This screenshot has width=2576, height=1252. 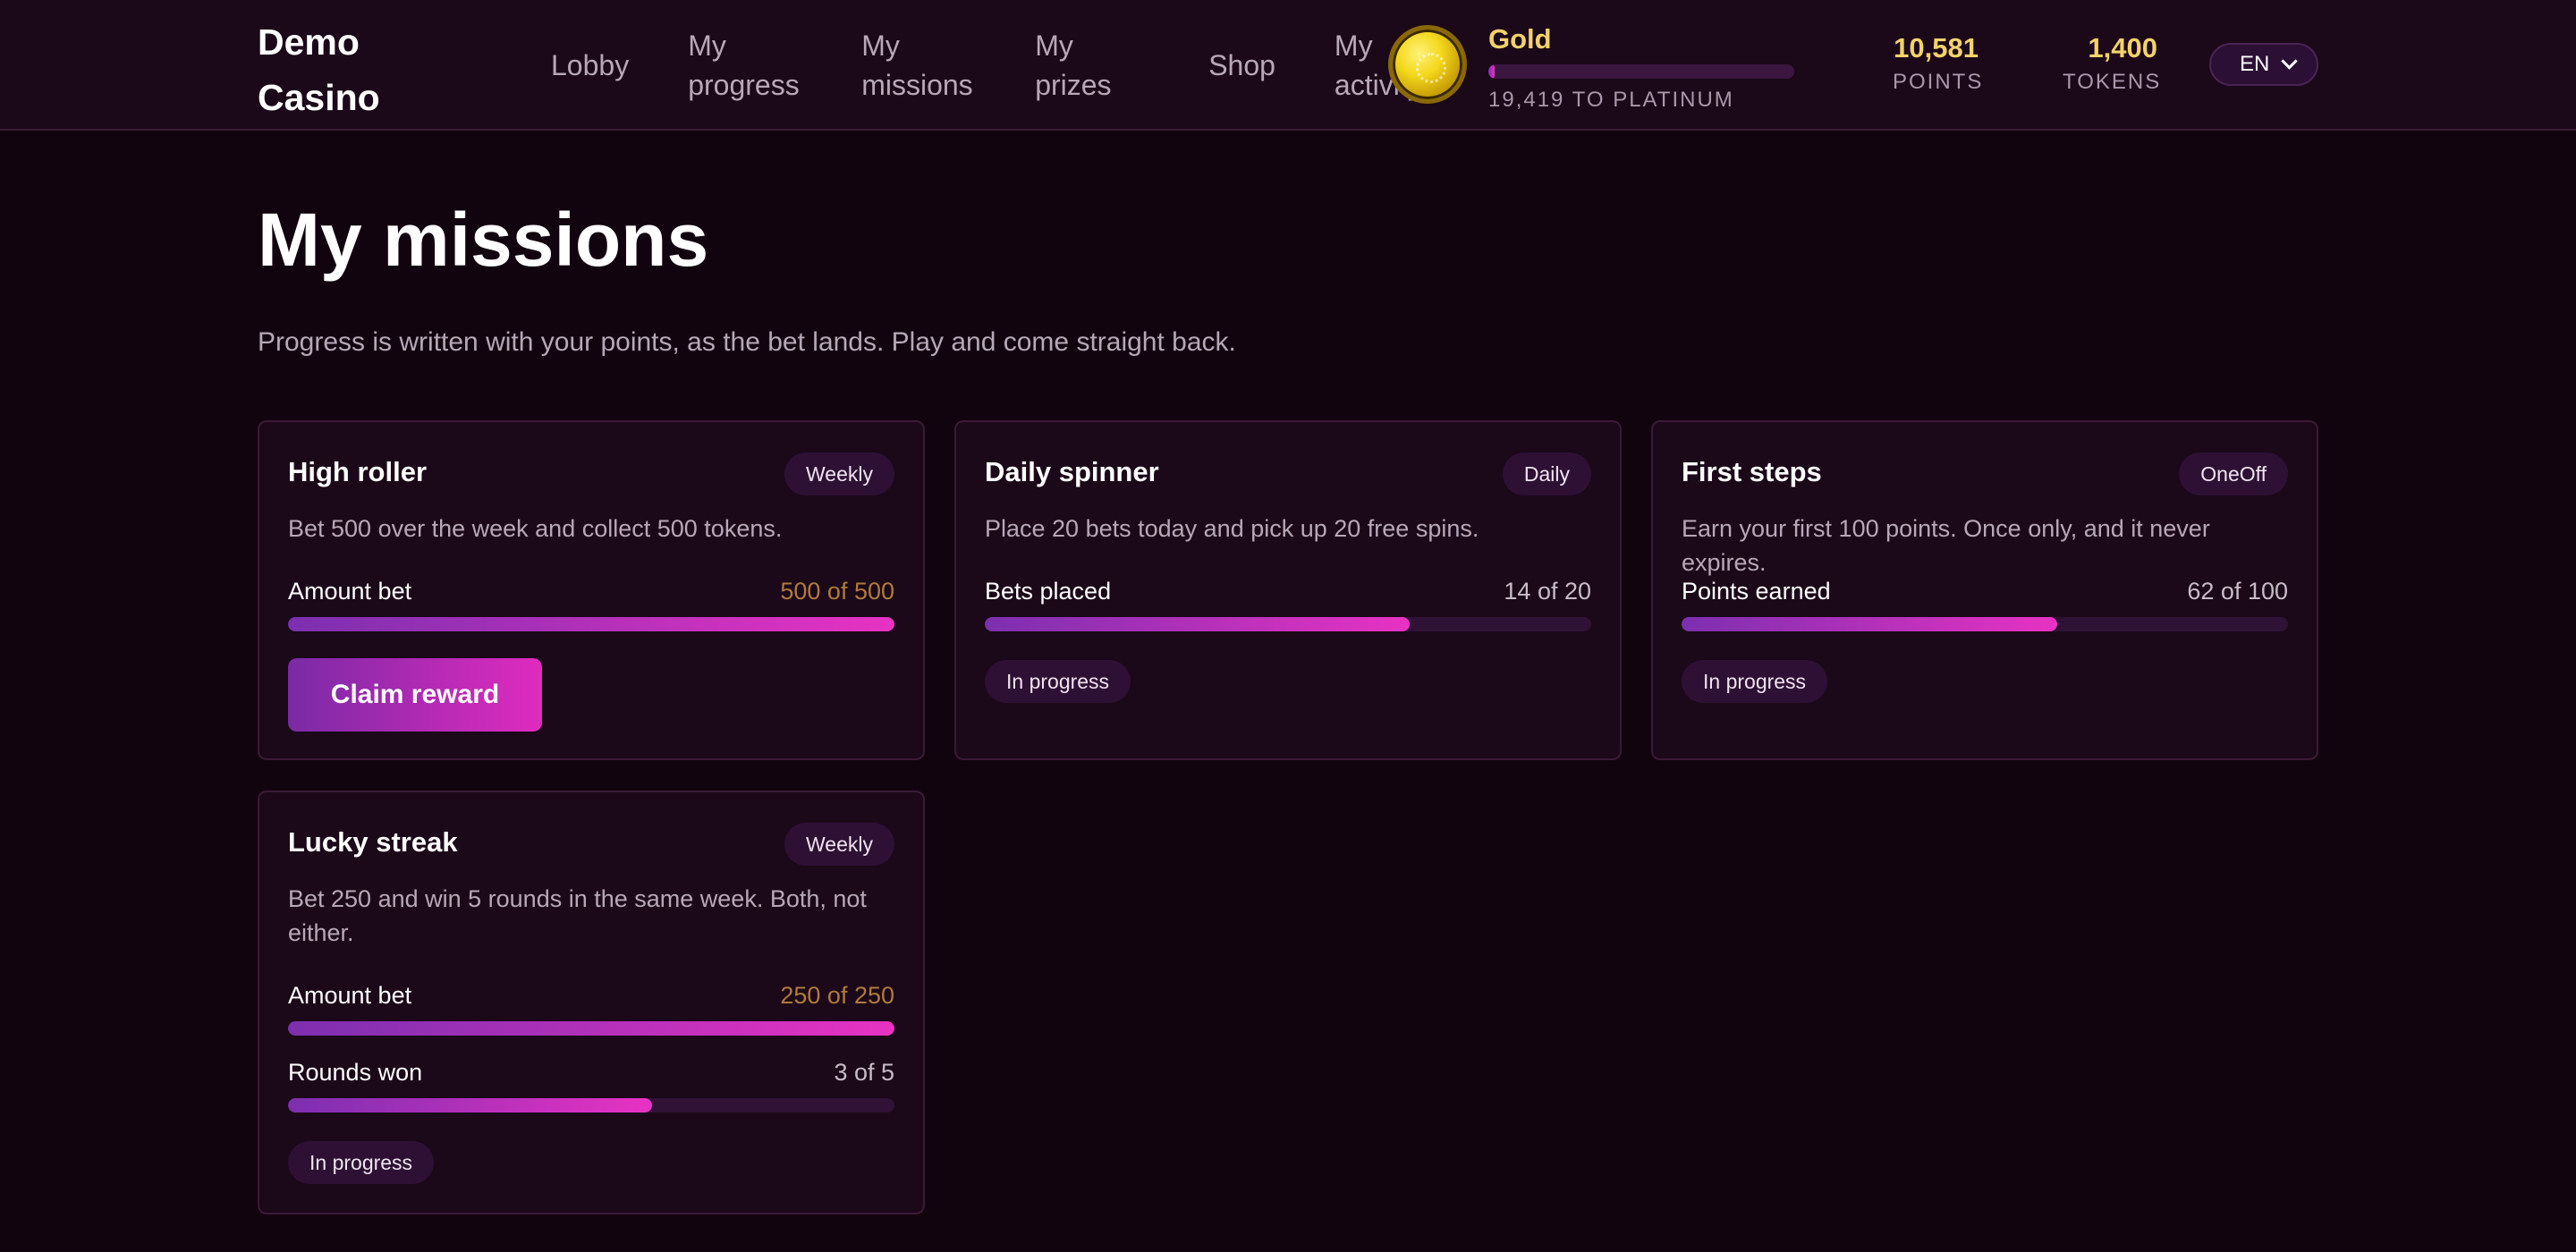 What do you see at coordinates (2112, 64) in the screenshot?
I see `tokens-stat: 1,400 TOKENS` at bounding box center [2112, 64].